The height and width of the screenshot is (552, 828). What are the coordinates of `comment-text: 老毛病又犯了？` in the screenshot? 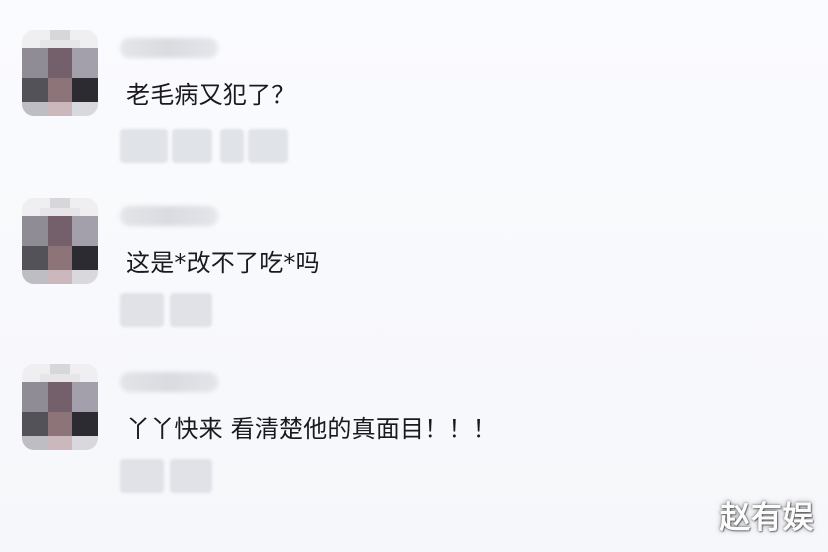 It's located at (211, 95).